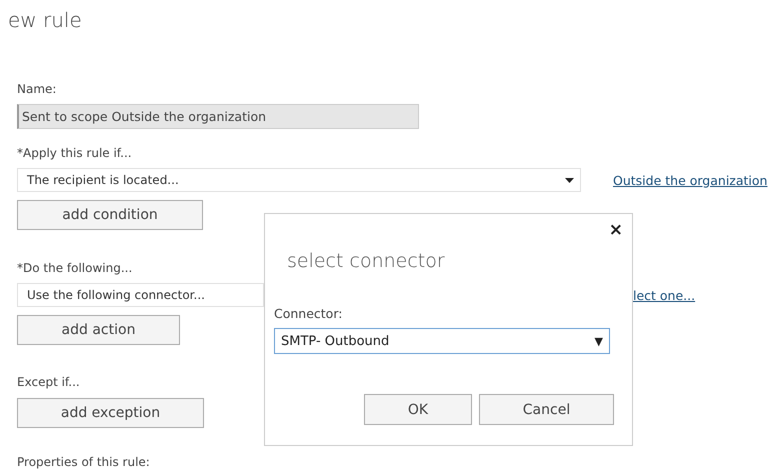  Describe the element at coordinates (366, 262) in the screenshot. I see `dialog-title: select connector` at that location.